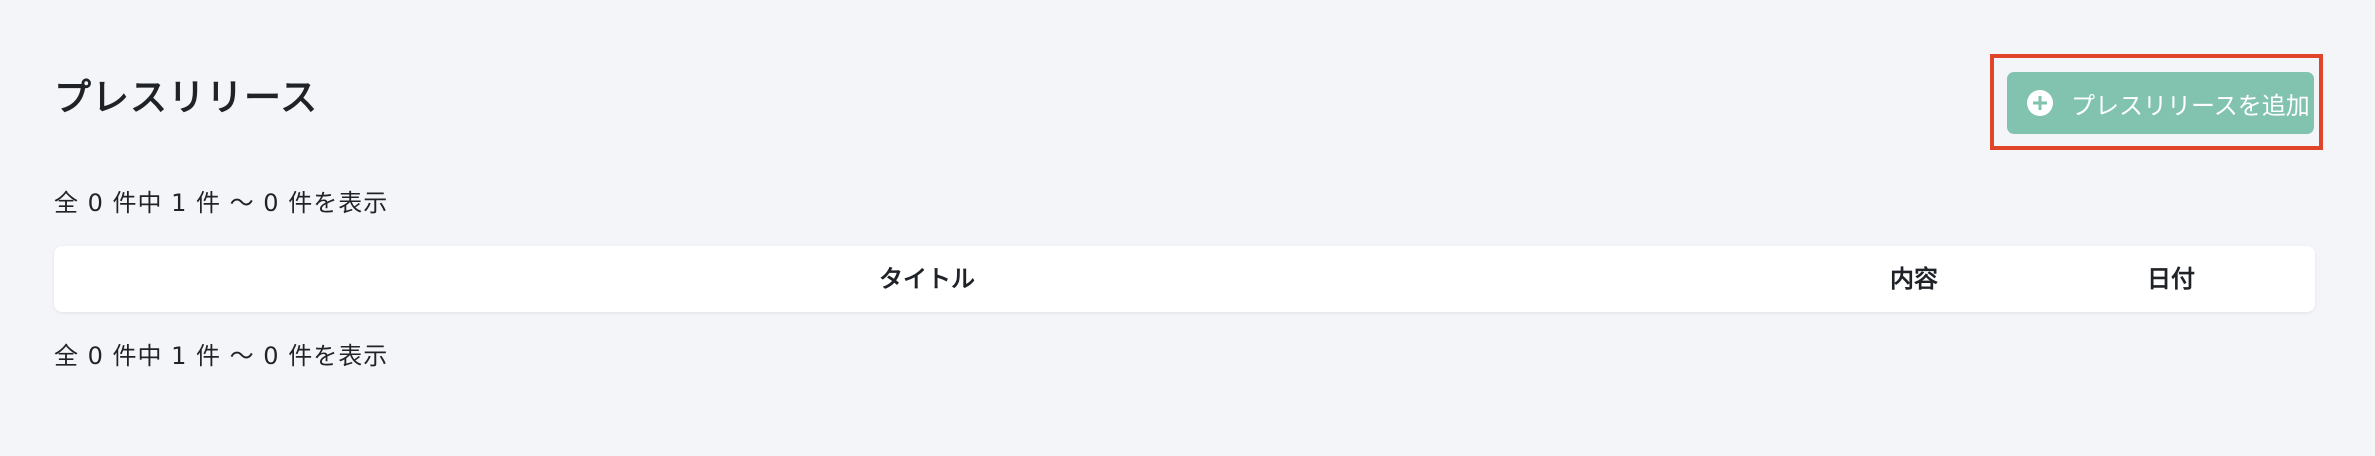  Describe the element at coordinates (1914, 279) in the screenshot. I see `column-header-content: 内容` at that location.